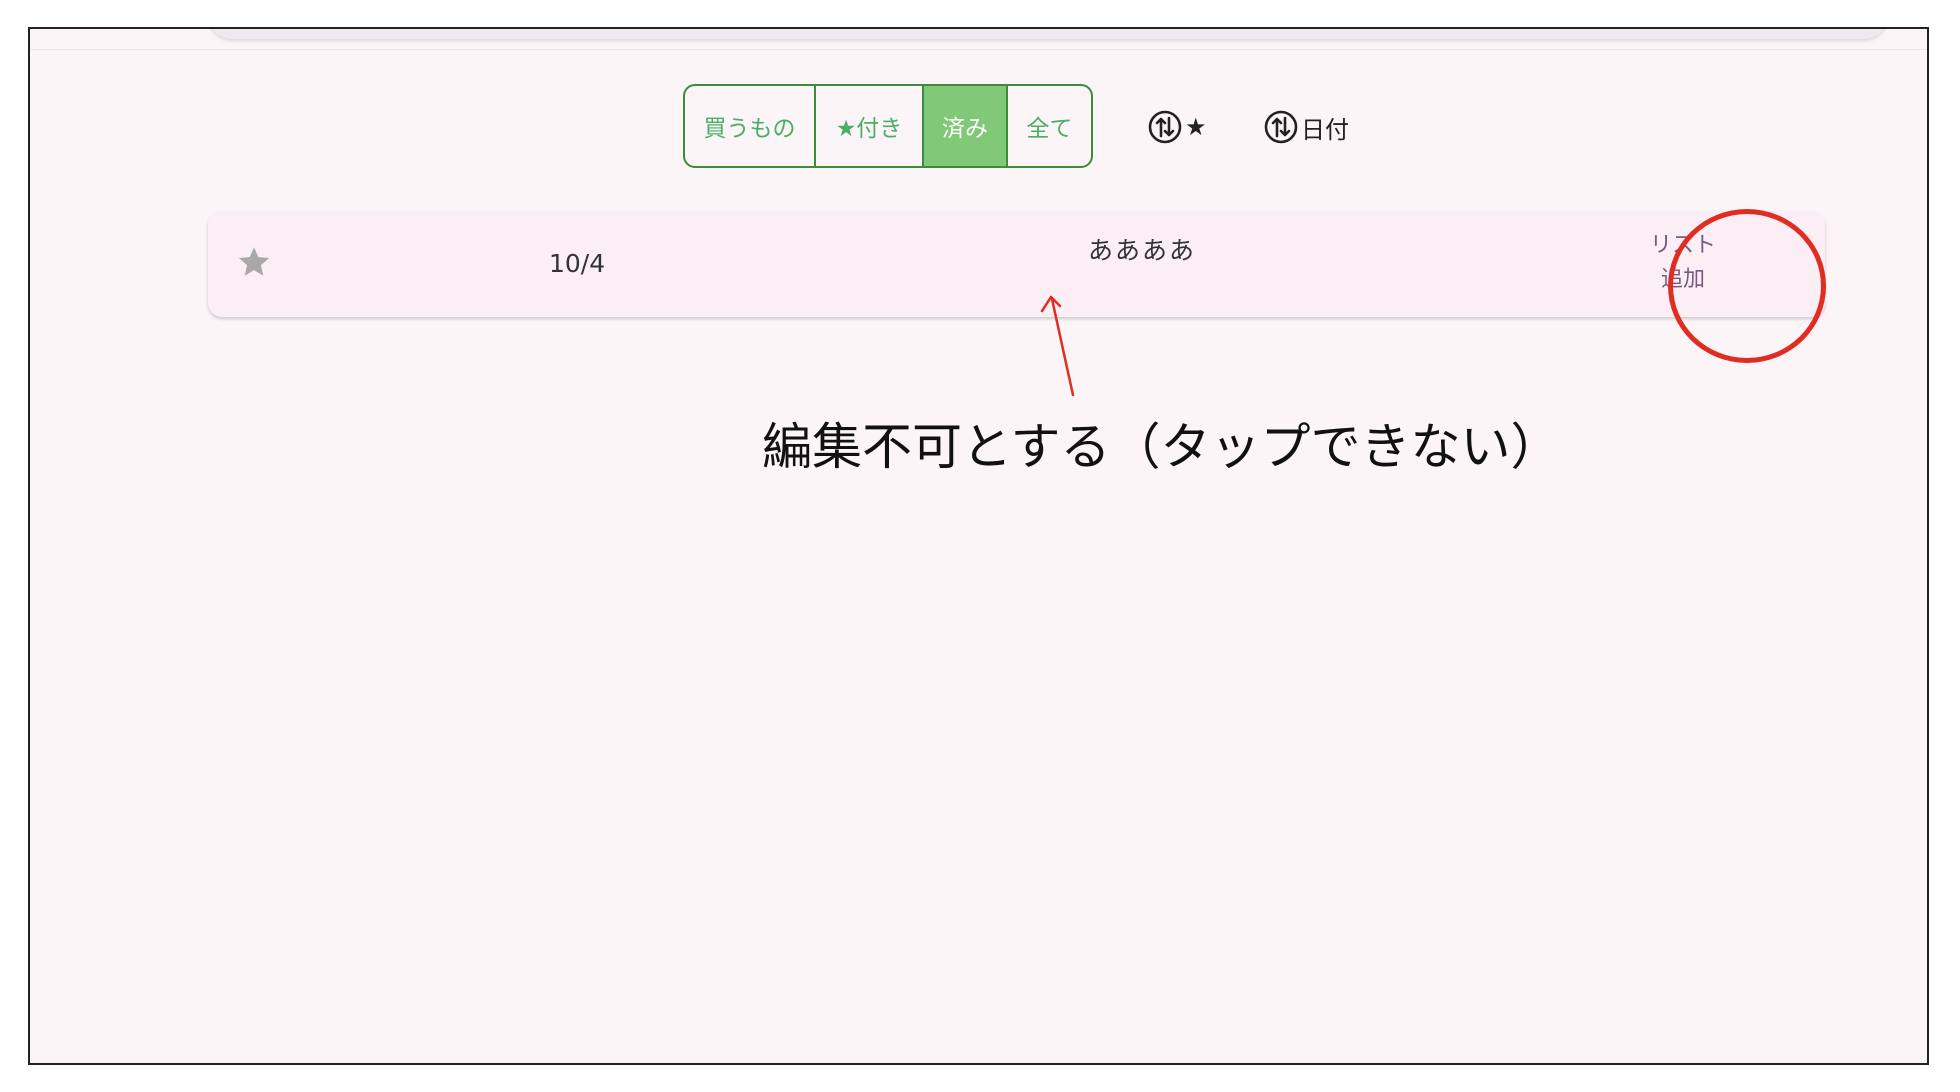 The image size is (1960, 1092). Describe the element at coordinates (1747, 286) in the screenshot. I see `annotation-circle` at that location.